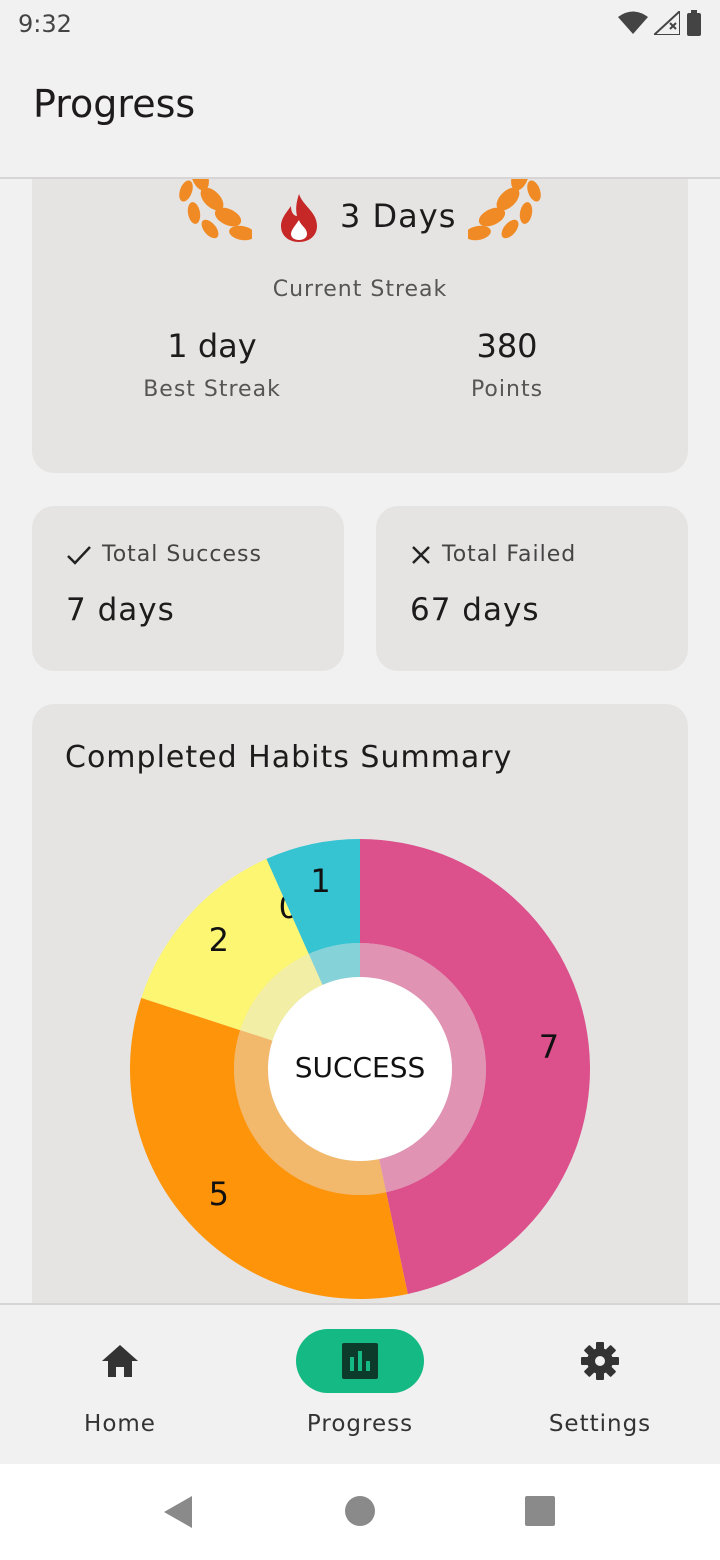  Describe the element at coordinates (475, 610) in the screenshot. I see `total-failed-value: 67 days` at that location.